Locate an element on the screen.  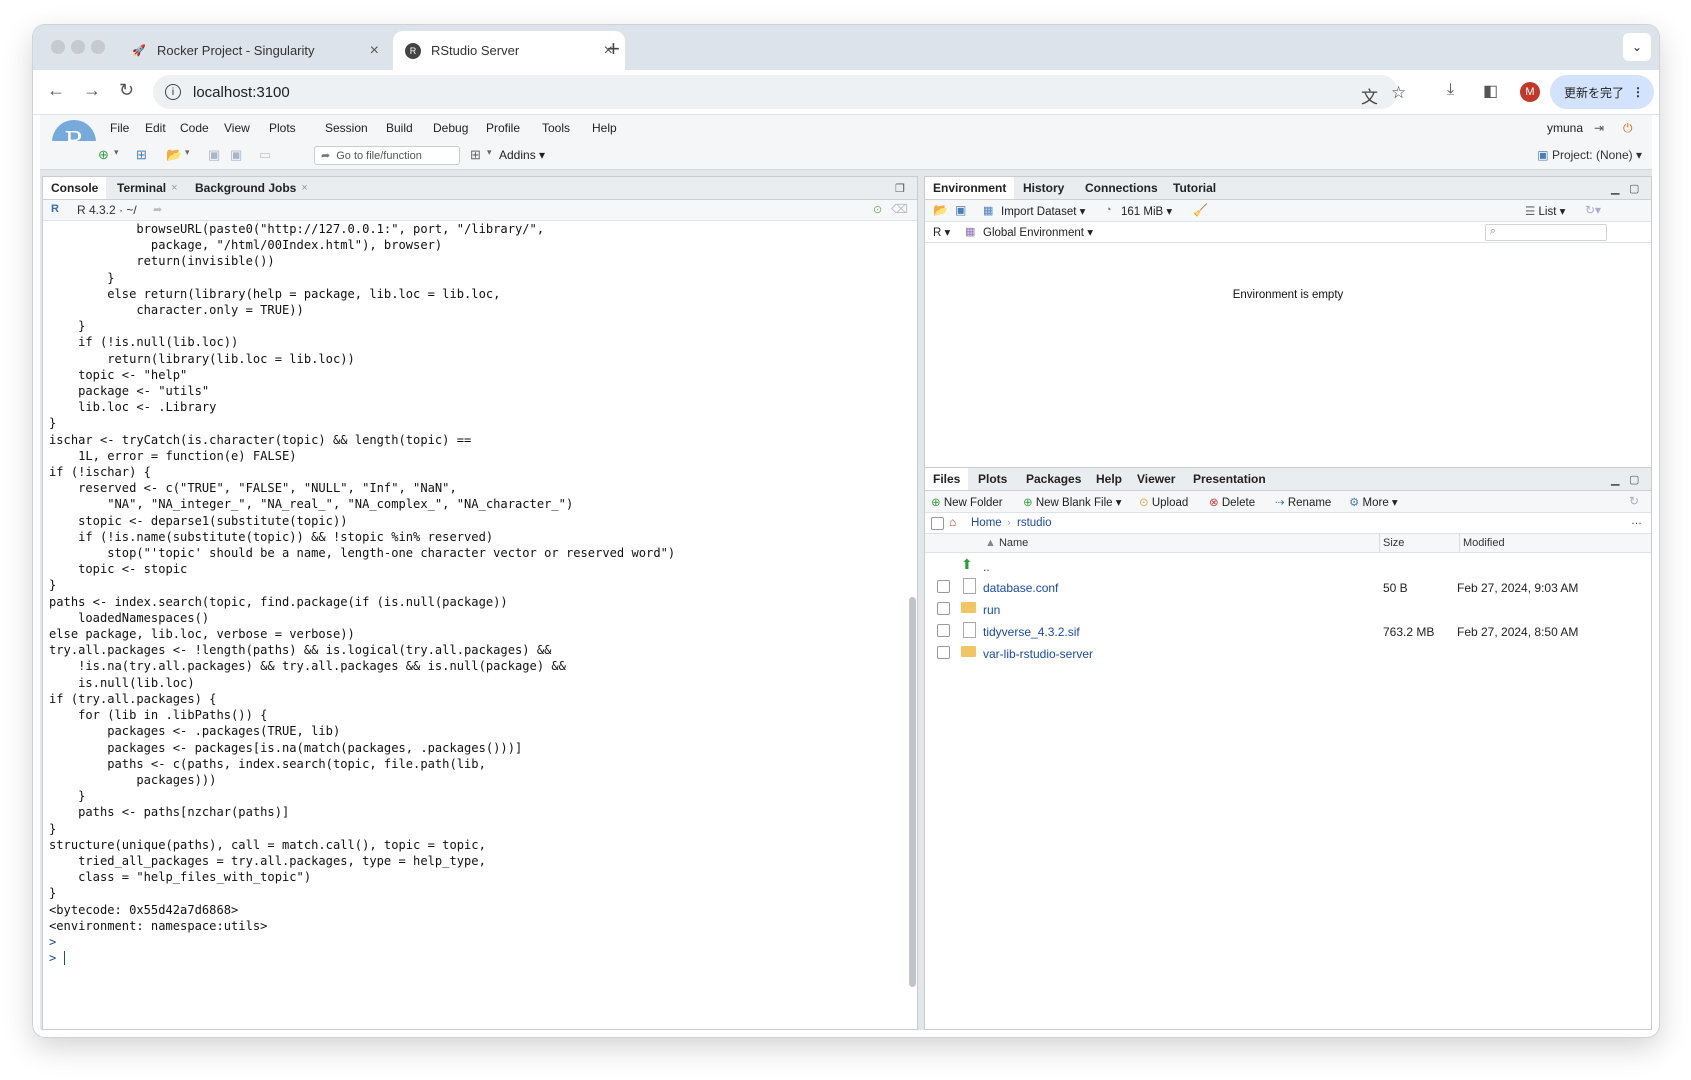
back-arrow-icon: ← is located at coordinates (56, 90).